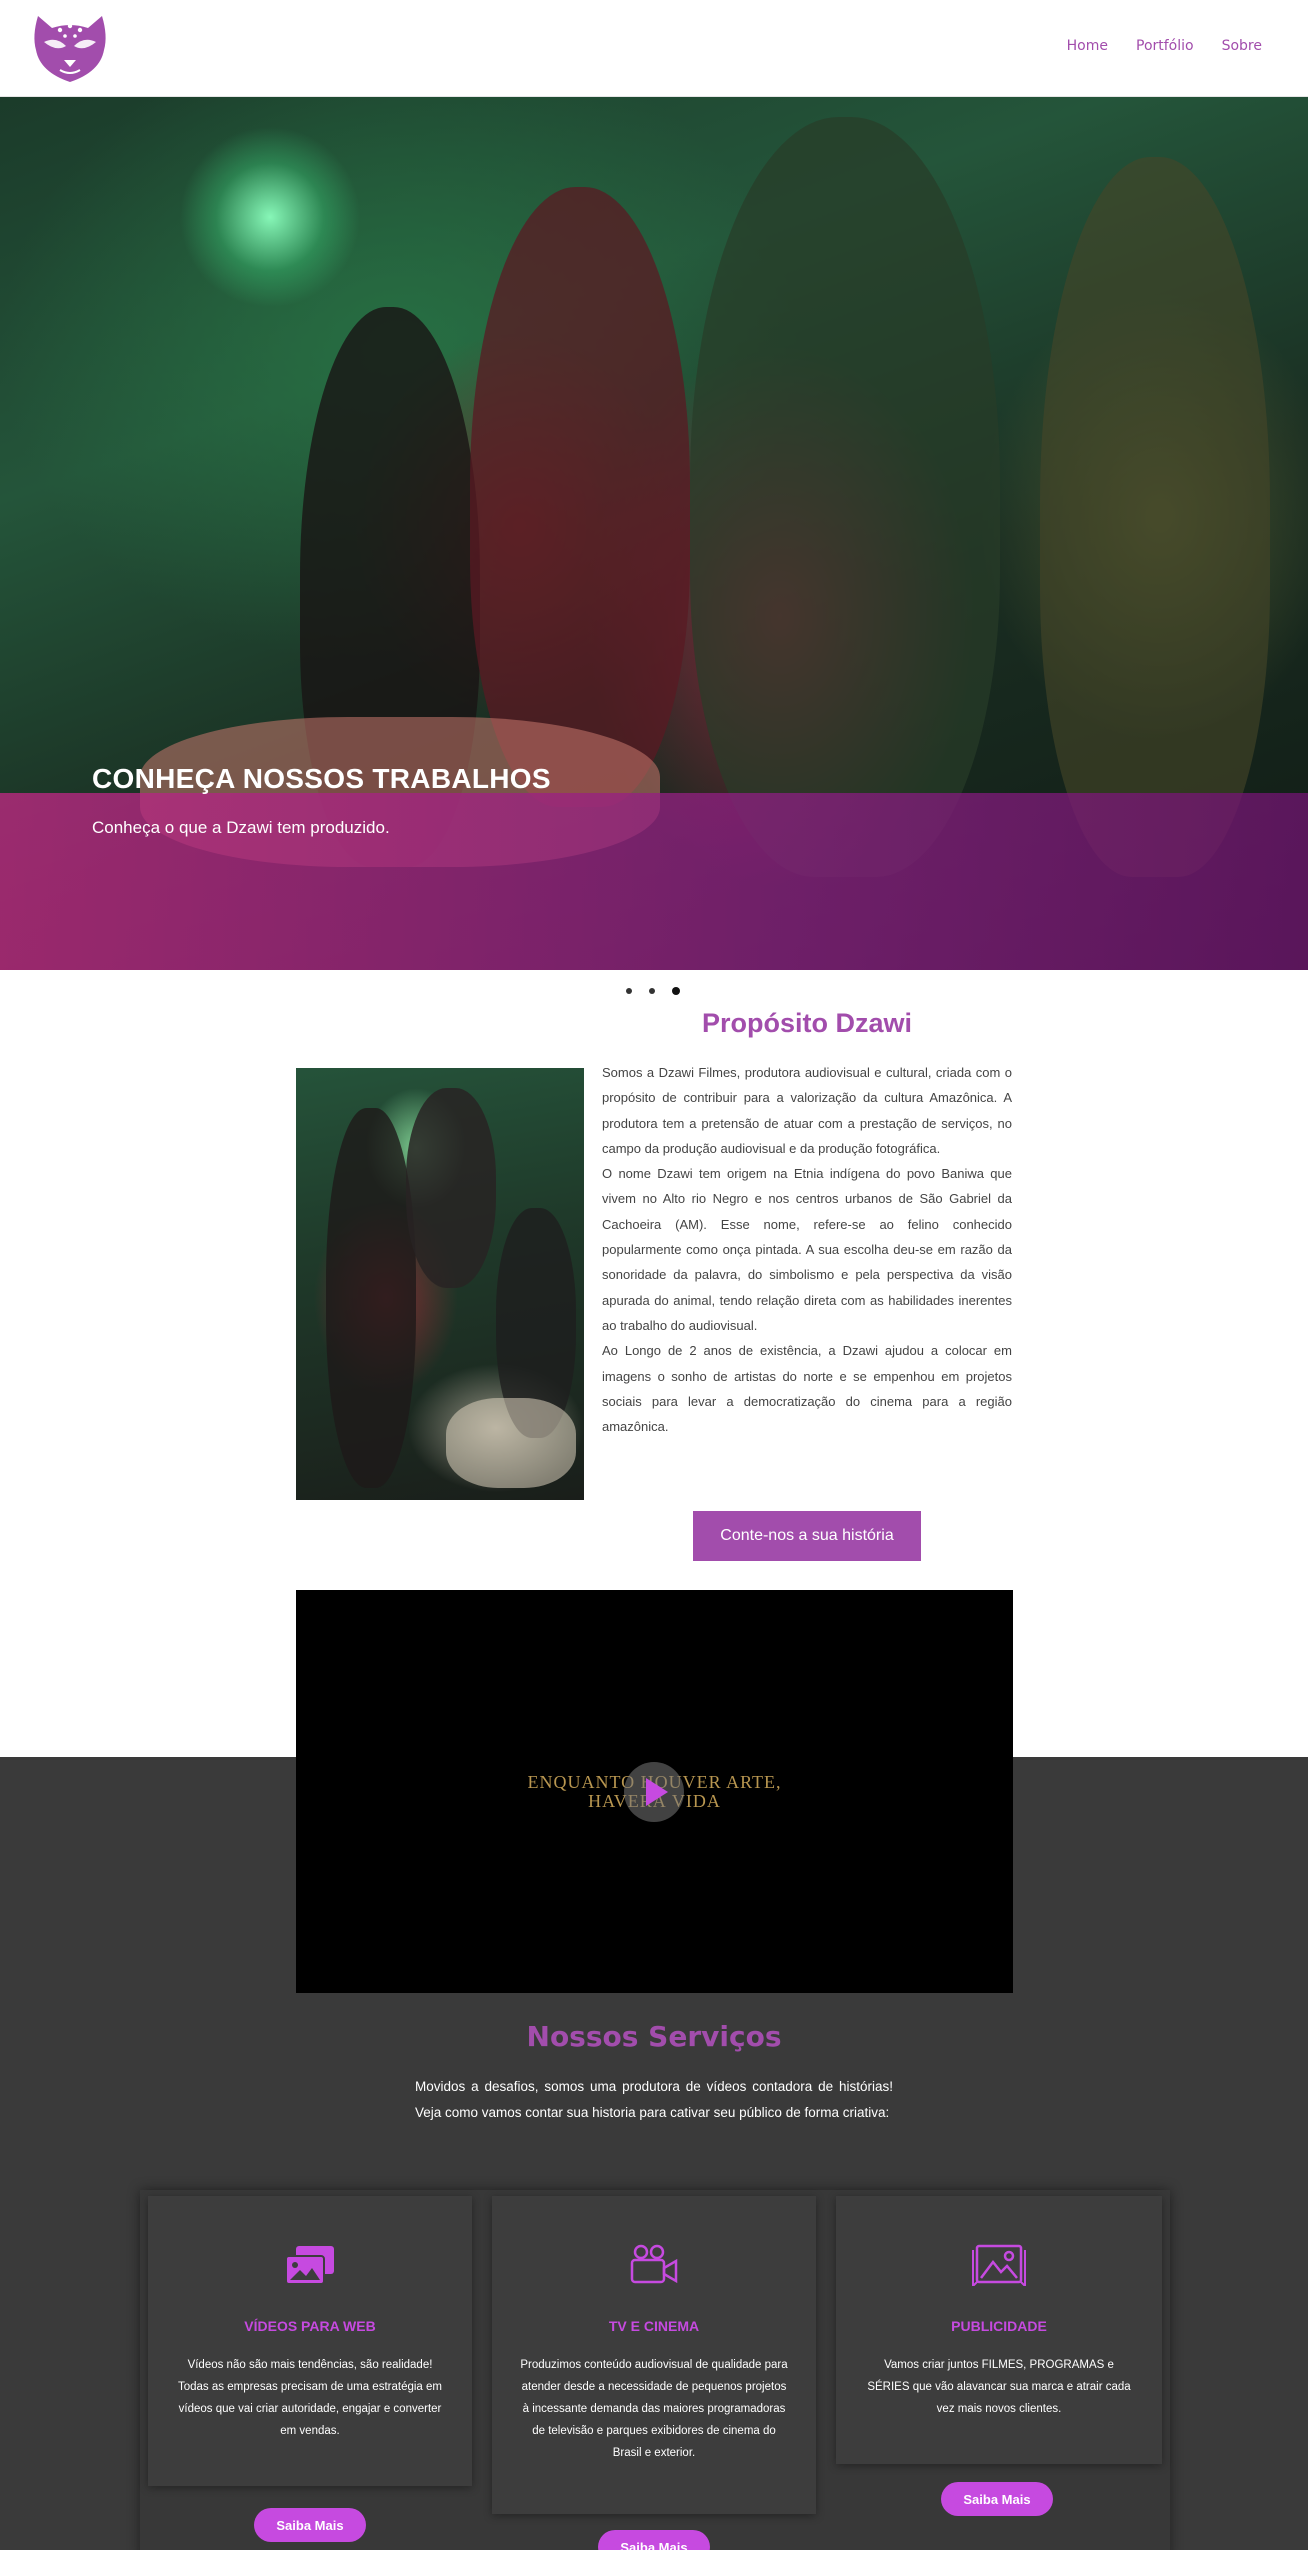  Describe the element at coordinates (321, 778) in the screenshot. I see `hero-title: CONHEÇA NOSSOS TRABALHOS` at that location.